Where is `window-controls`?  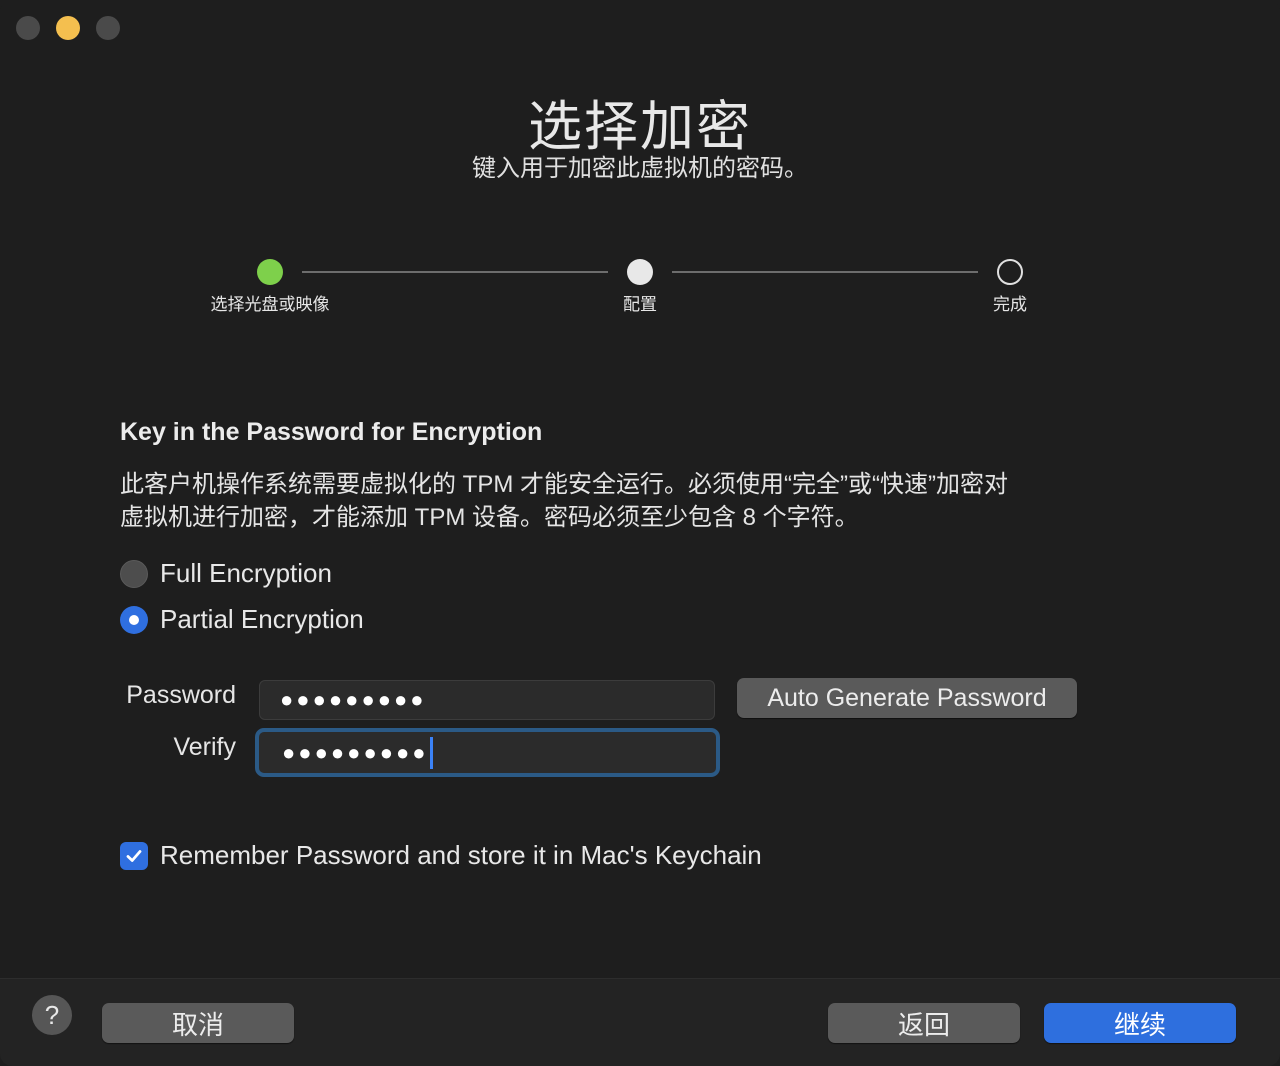
window-controls is located at coordinates (68, 28).